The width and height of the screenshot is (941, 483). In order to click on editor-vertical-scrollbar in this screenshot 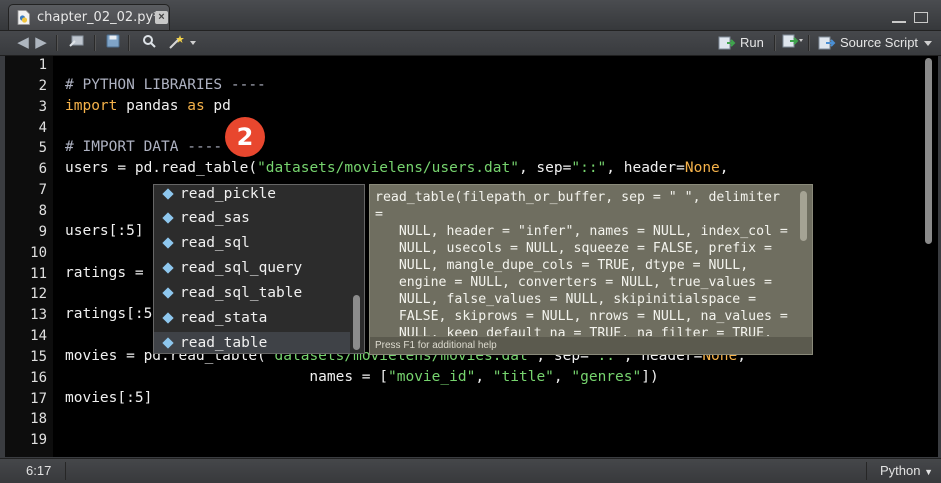, I will do `click(928, 151)`.